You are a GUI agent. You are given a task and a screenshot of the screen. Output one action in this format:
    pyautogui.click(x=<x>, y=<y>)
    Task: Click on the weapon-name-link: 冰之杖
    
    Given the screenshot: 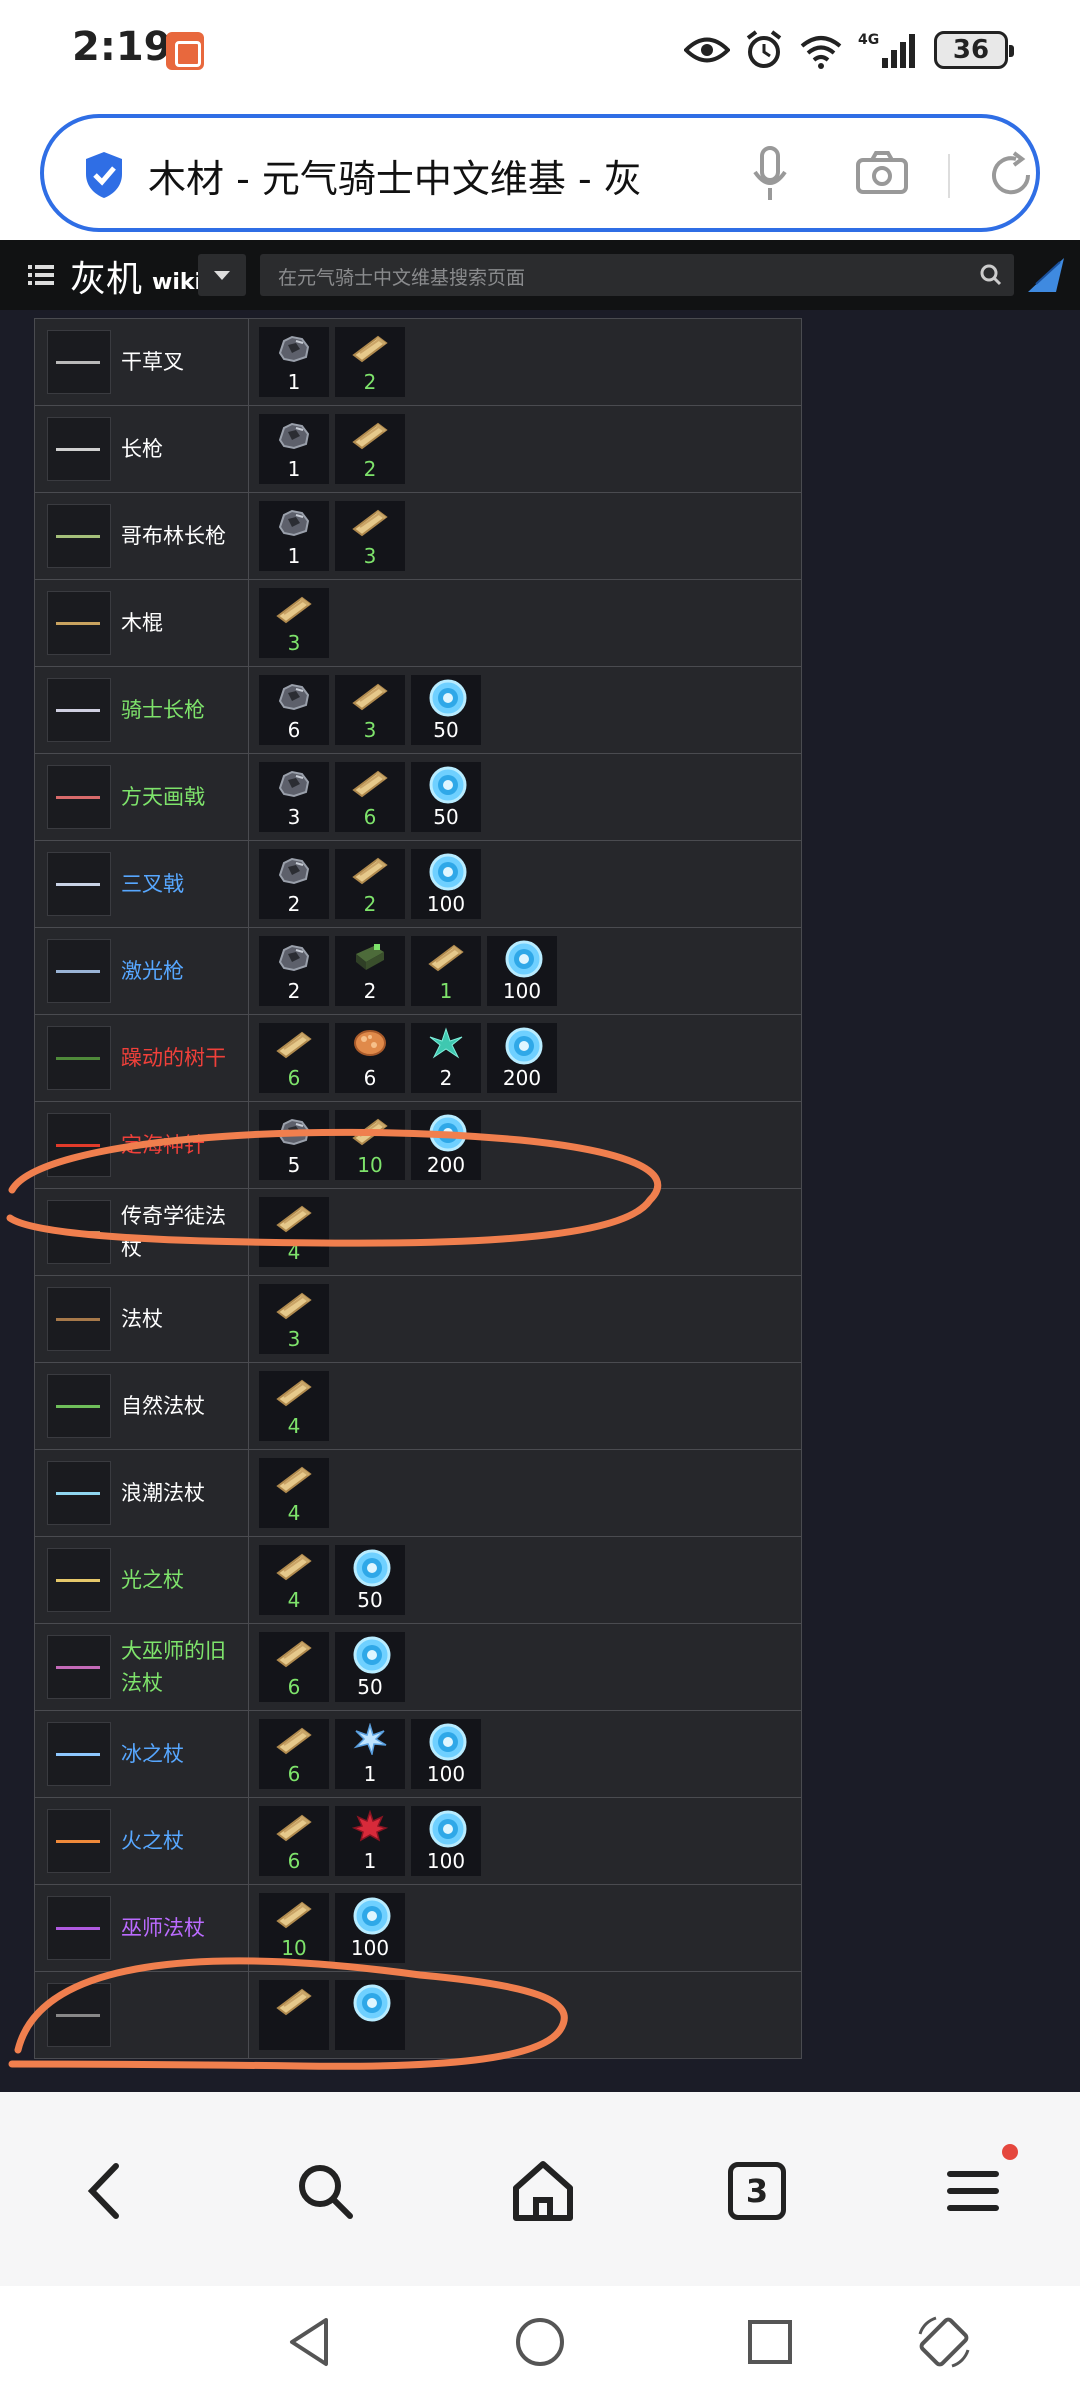 What is the action you would take?
    pyautogui.click(x=152, y=1754)
    